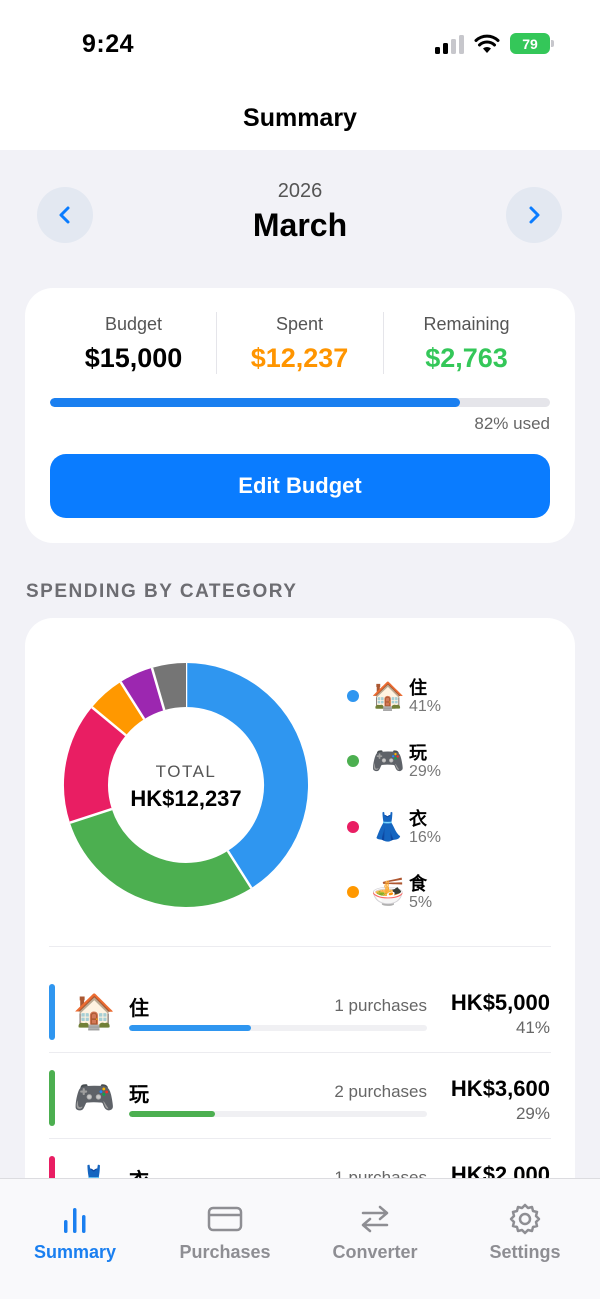  I want to click on next-month-button, so click(534, 215).